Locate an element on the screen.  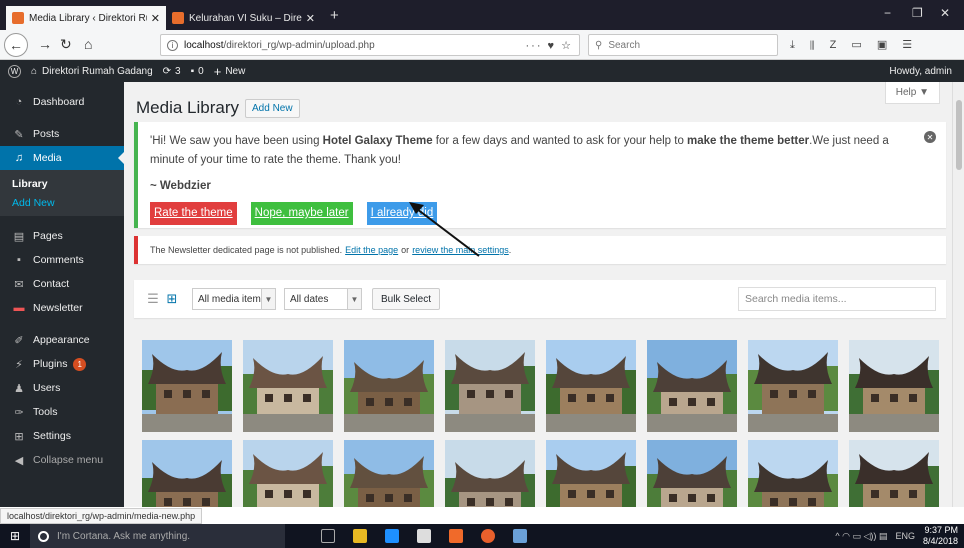
submenu-add-new: Add New is located at coordinates (62, 202).